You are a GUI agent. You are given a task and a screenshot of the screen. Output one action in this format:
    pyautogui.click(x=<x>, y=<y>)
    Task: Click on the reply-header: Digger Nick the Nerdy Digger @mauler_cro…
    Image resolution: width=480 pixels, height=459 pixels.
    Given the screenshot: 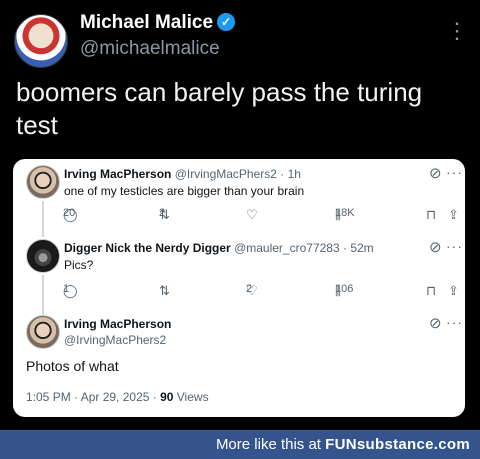 What is the action you would take?
    pyautogui.click(x=219, y=248)
    